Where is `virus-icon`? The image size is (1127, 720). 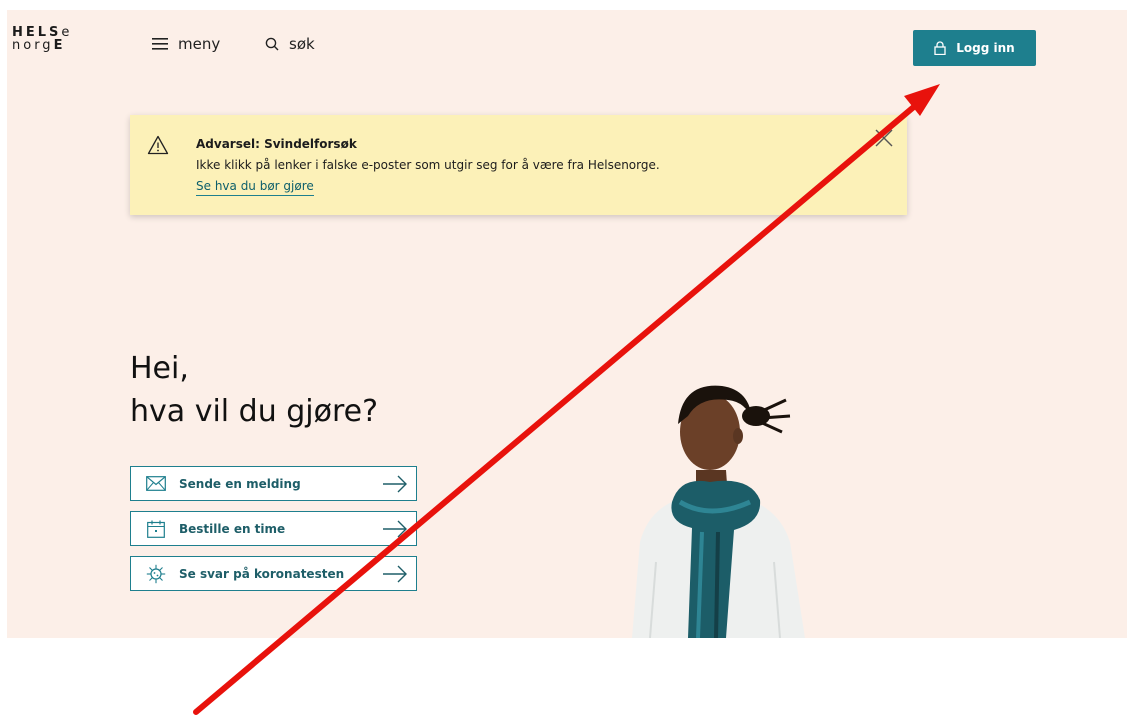 virus-icon is located at coordinates (156, 574).